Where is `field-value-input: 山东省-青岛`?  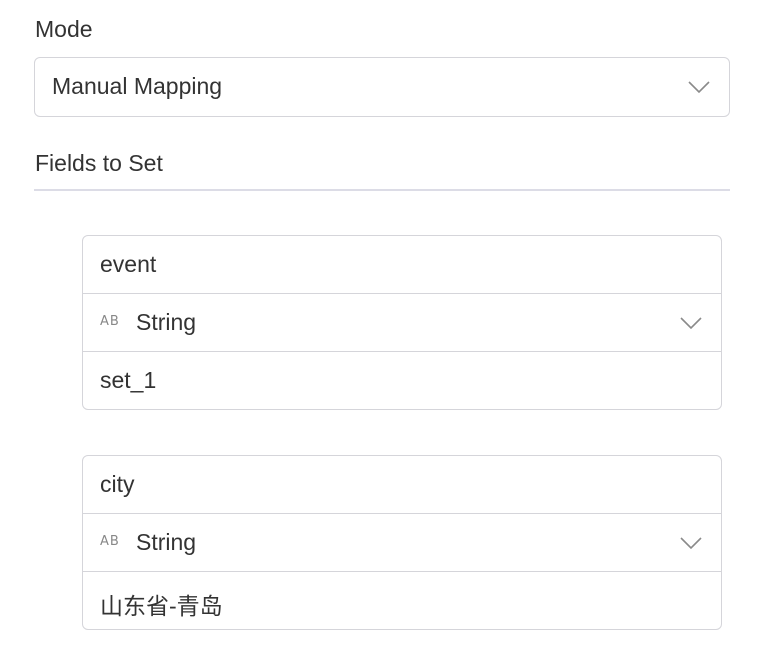 field-value-input: 山东省-青岛 is located at coordinates (402, 600).